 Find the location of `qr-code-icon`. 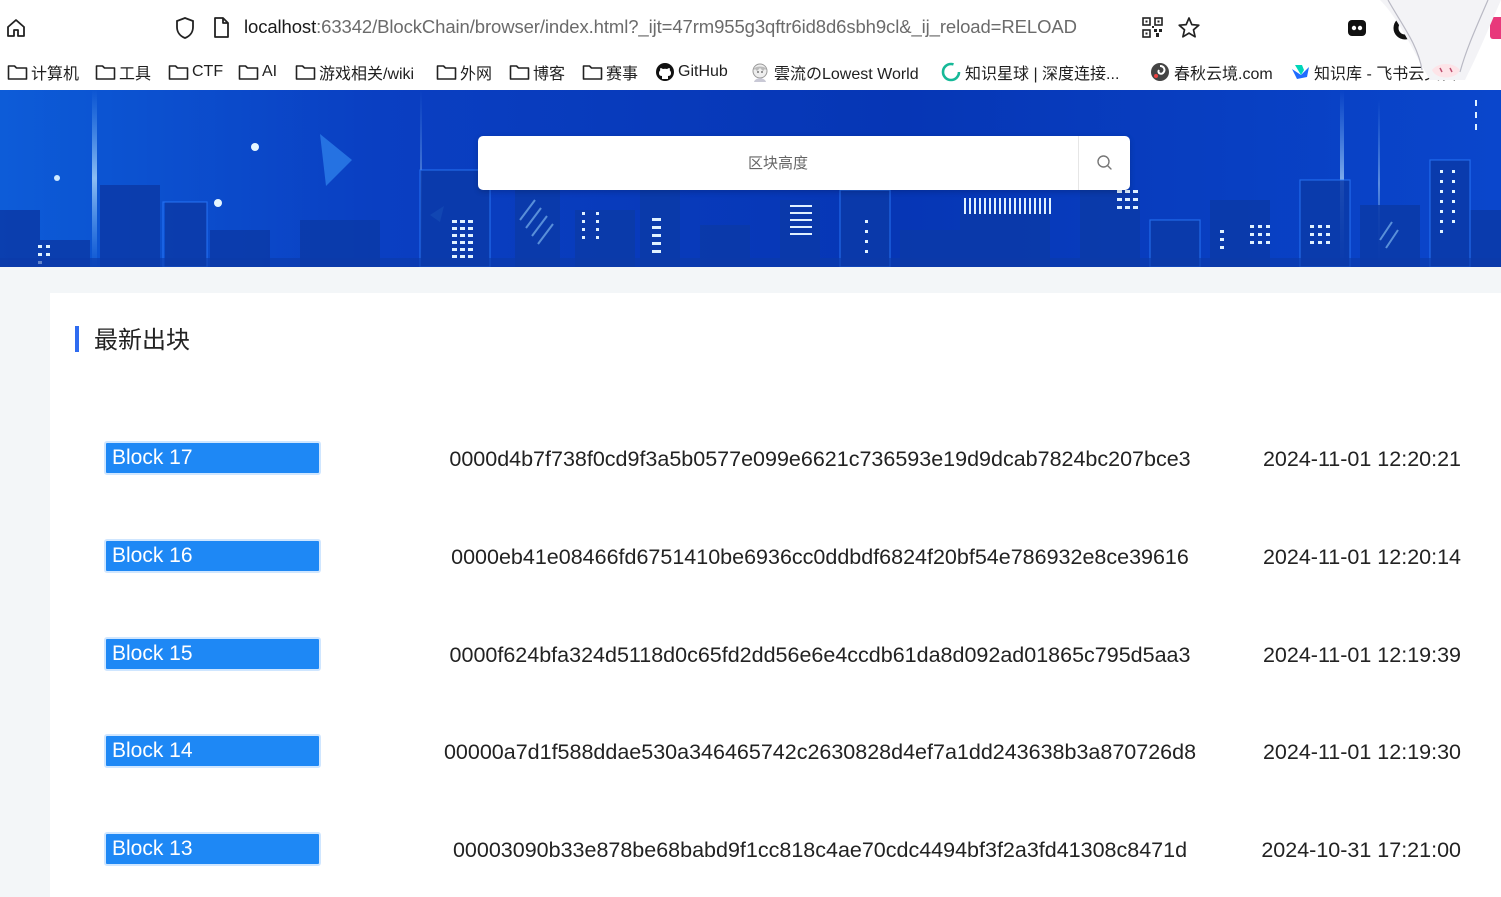

qr-code-icon is located at coordinates (1152, 27).